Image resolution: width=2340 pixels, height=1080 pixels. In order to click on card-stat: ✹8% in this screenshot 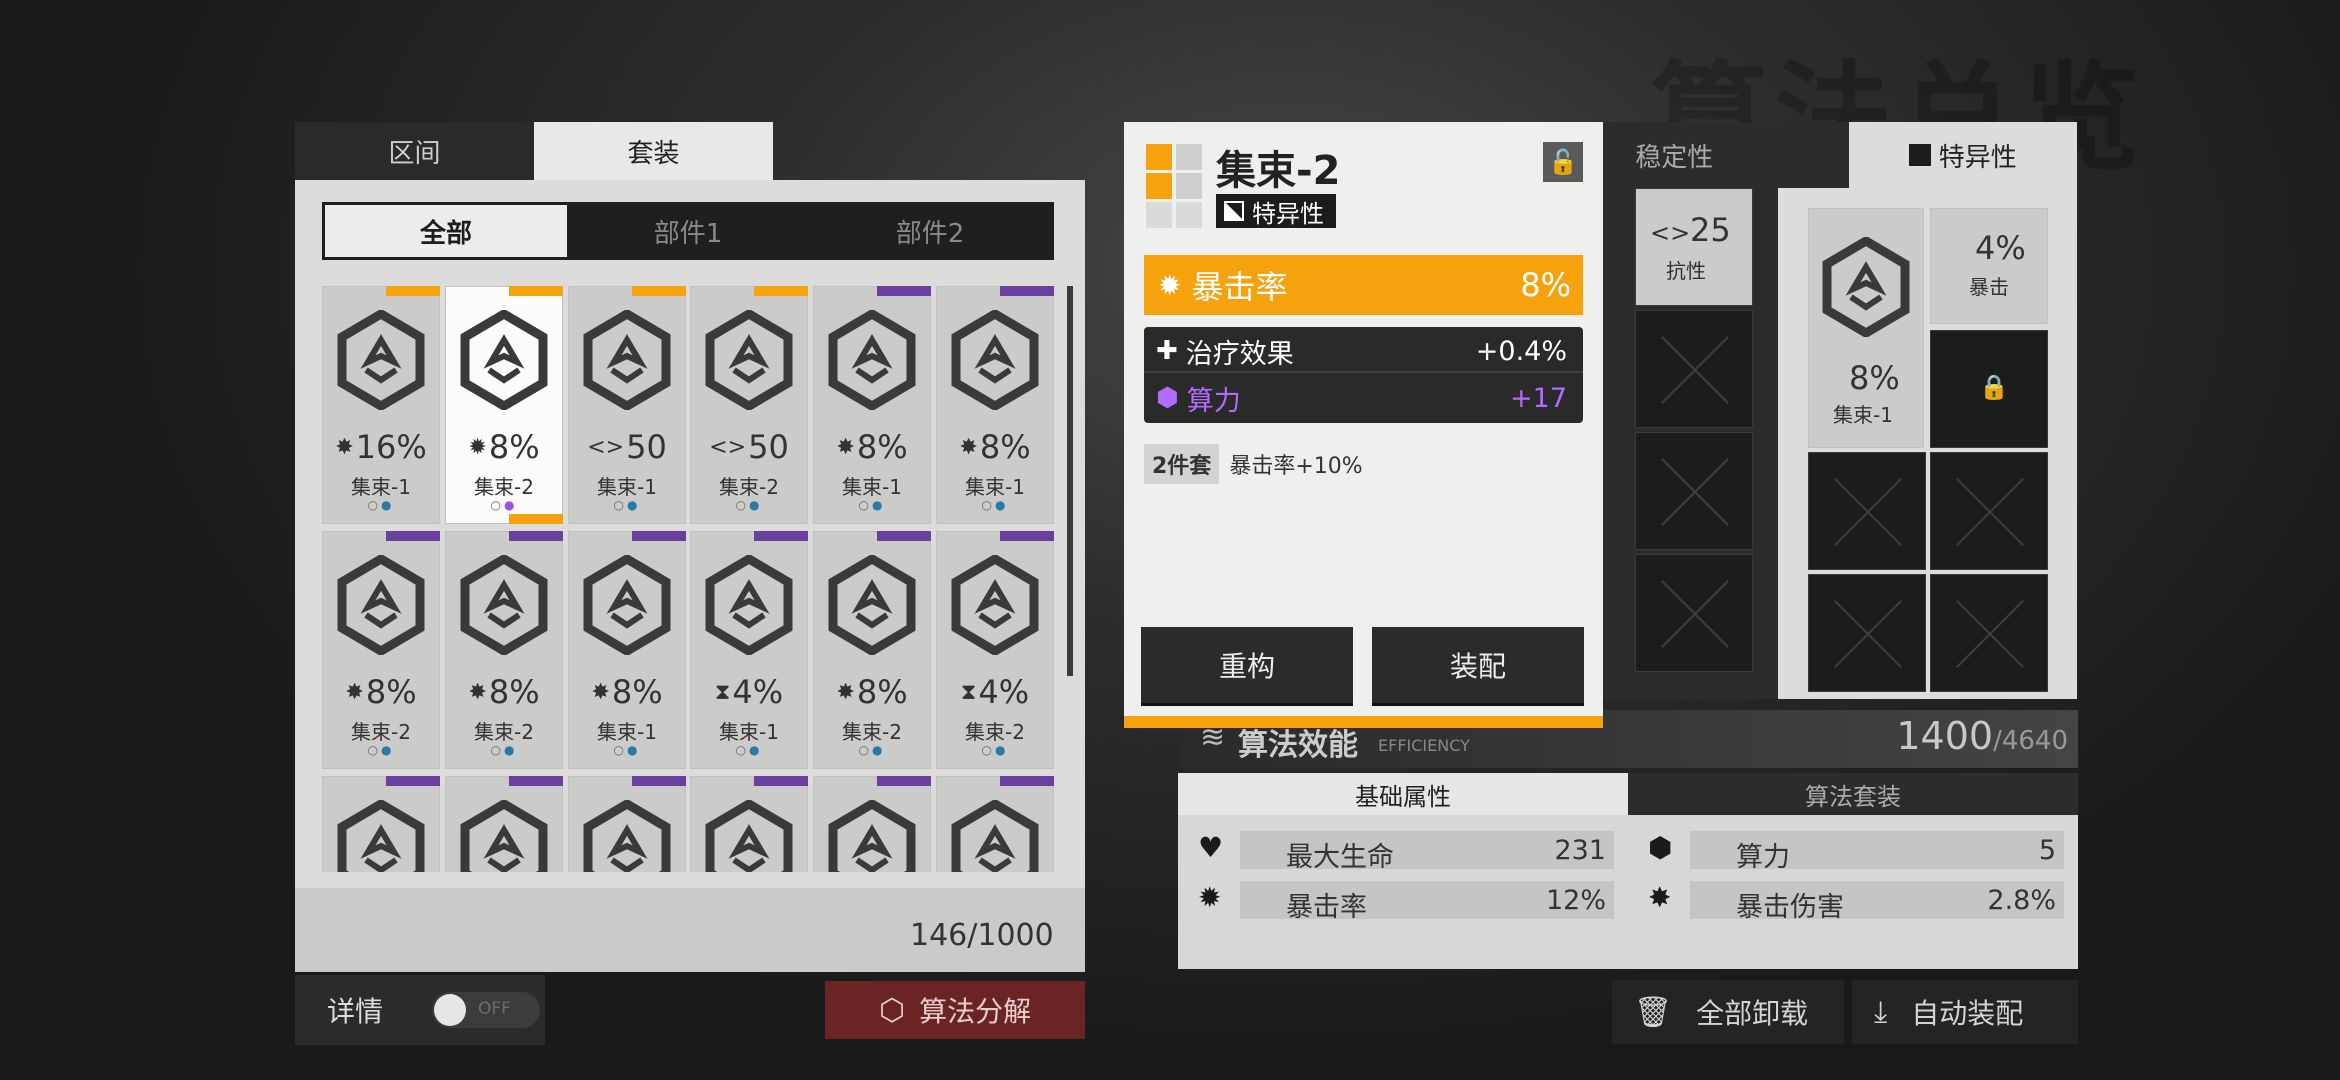, I will do `click(504, 447)`.